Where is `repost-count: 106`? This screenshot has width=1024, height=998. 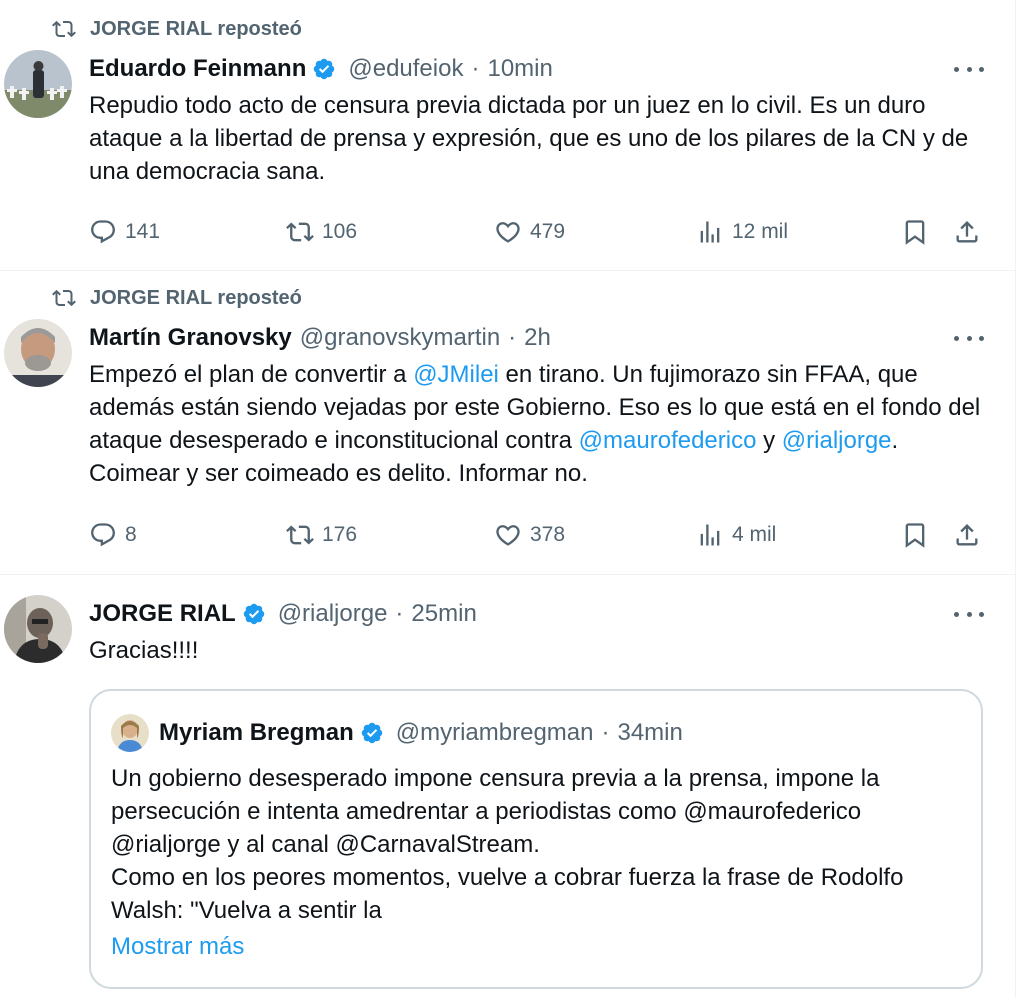 repost-count: 106 is located at coordinates (340, 231).